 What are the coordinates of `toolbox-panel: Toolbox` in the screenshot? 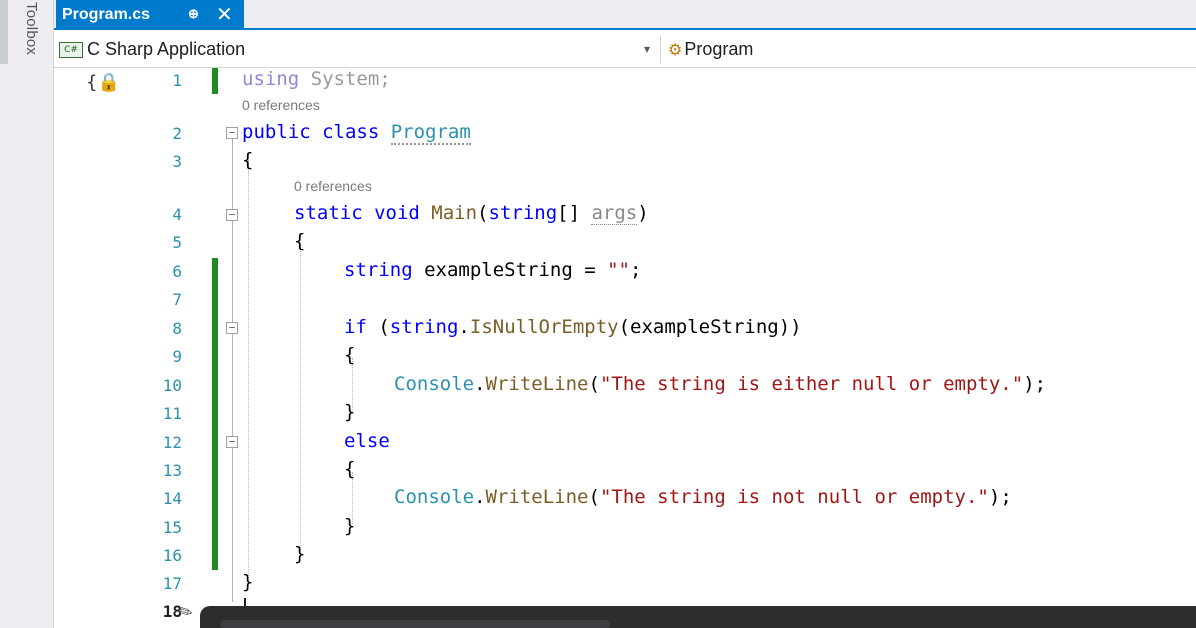 It's located at (27, 314).